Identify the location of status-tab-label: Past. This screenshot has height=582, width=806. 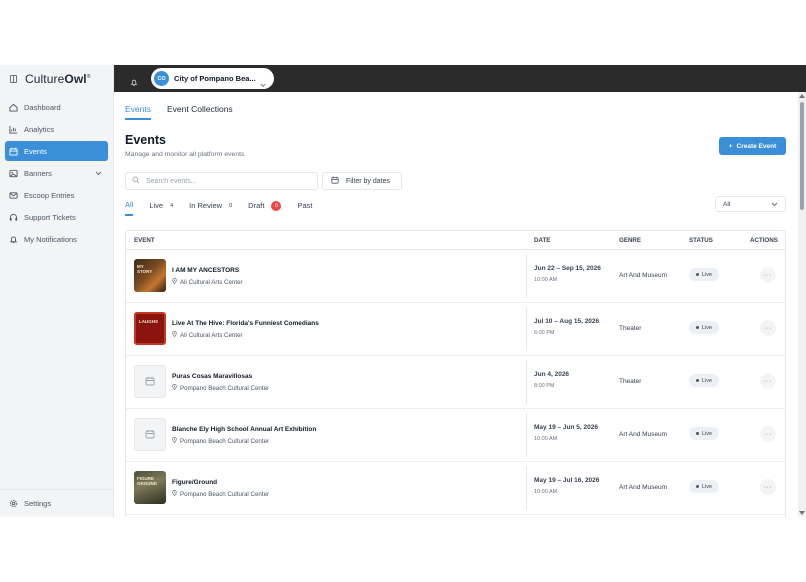
(305, 205).